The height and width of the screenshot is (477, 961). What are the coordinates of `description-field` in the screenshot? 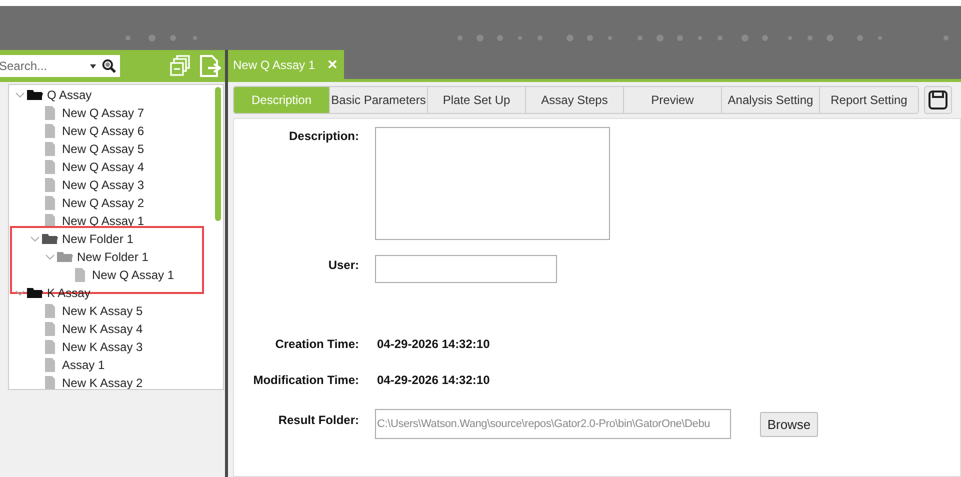 It's located at (492, 183).